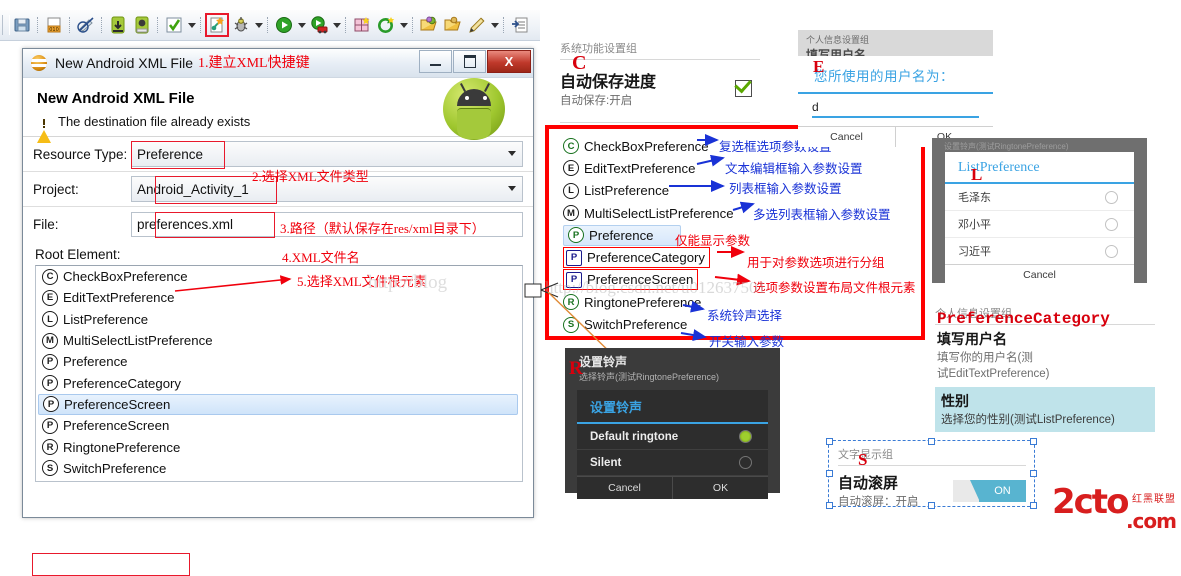 Image resolution: width=1181 pixels, height=576 pixels. What do you see at coordinates (279, 276) in the screenshot?
I see `root-element-item: C CheckBoxPreference` at bounding box center [279, 276].